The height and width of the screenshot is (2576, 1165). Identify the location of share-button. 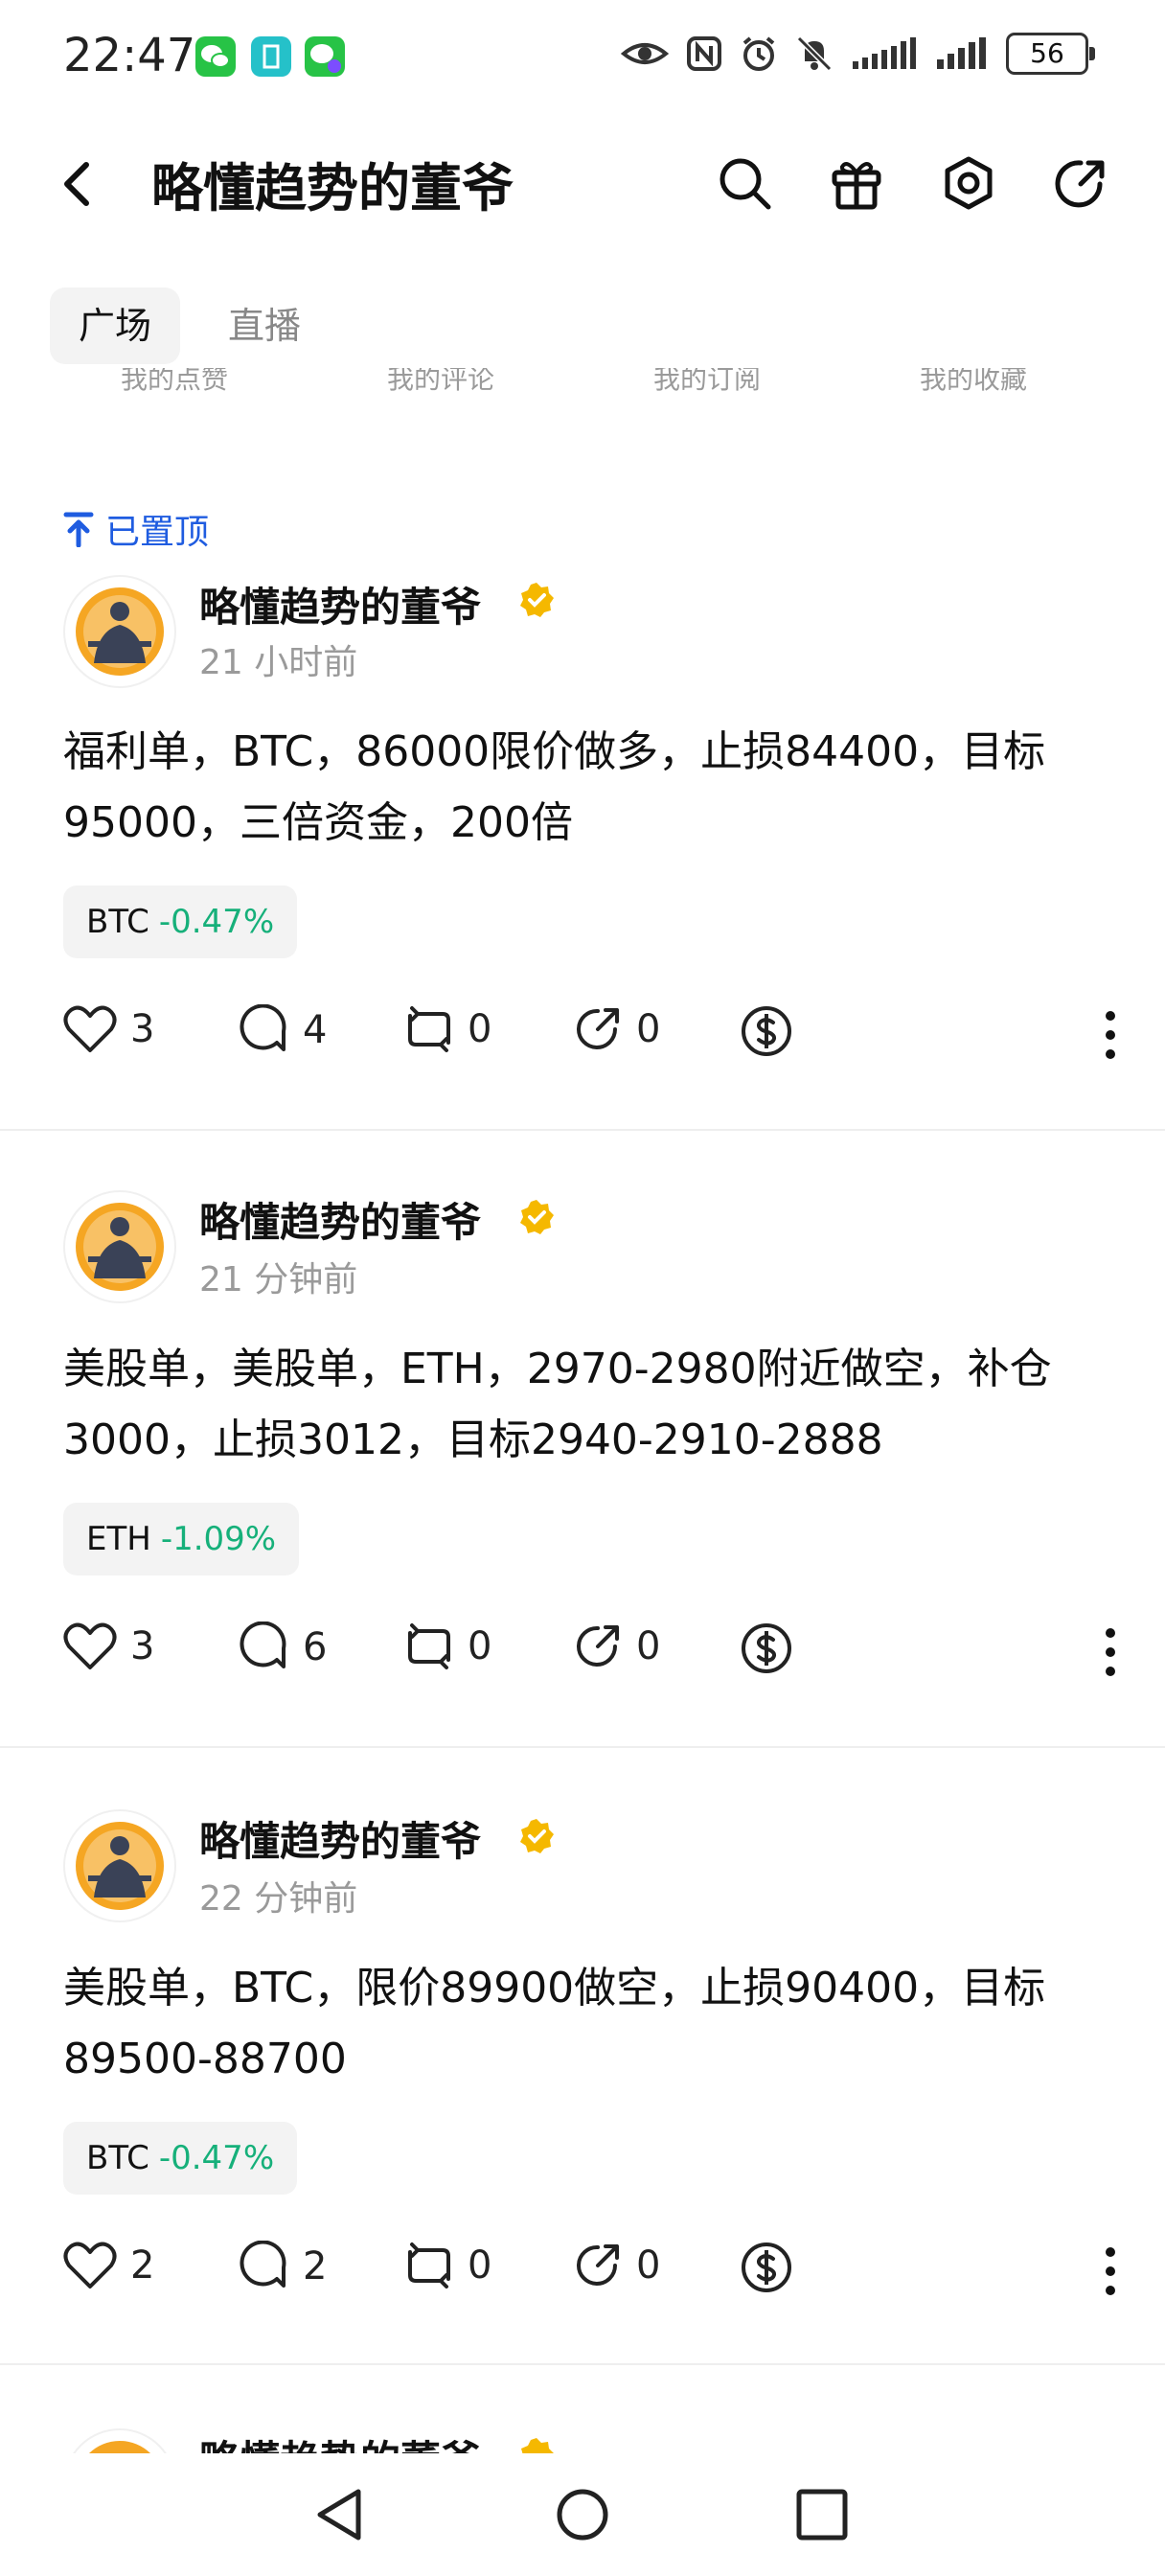
(1080, 186).